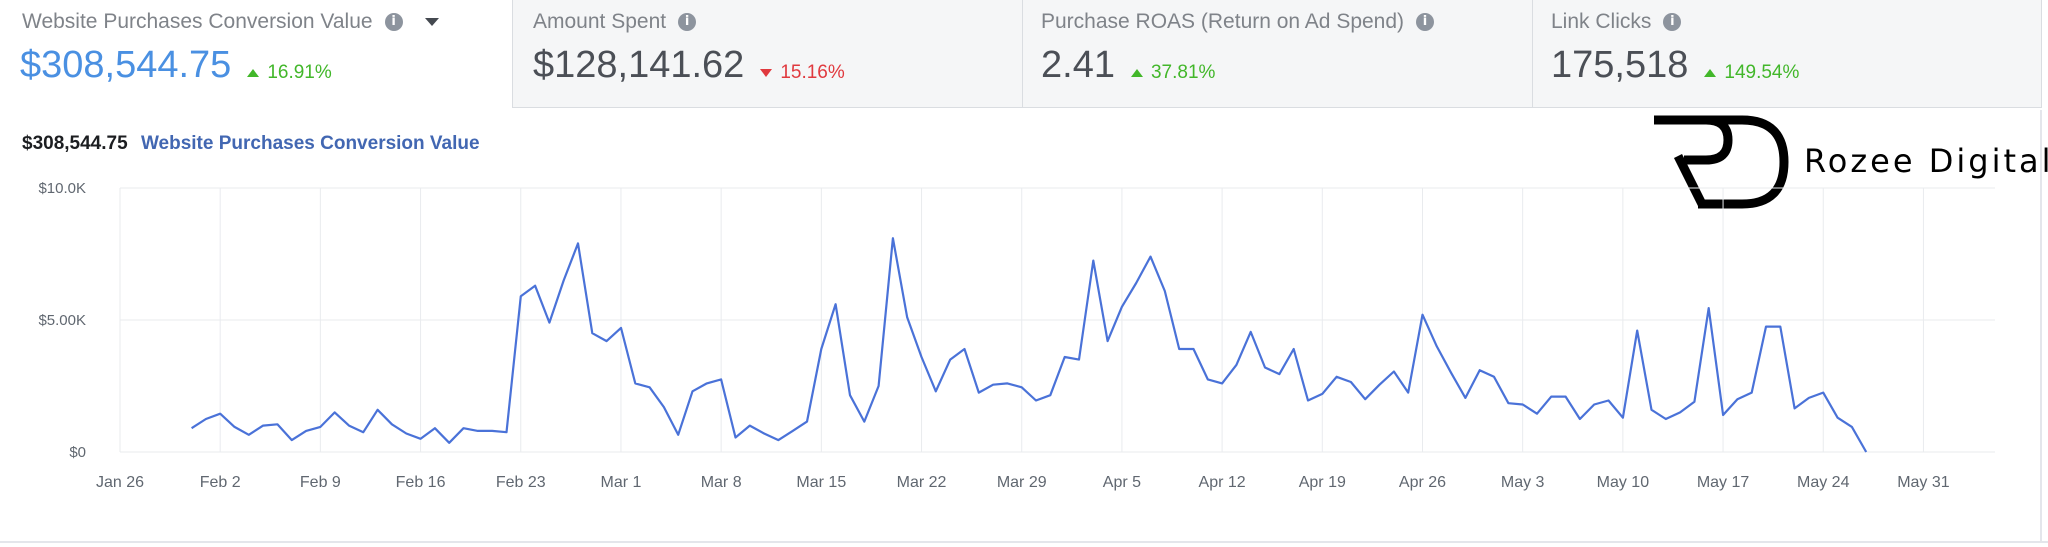  I want to click on tab-link-clicks: Link Clicks i 175,518 149.54%, so click(1787, 54).